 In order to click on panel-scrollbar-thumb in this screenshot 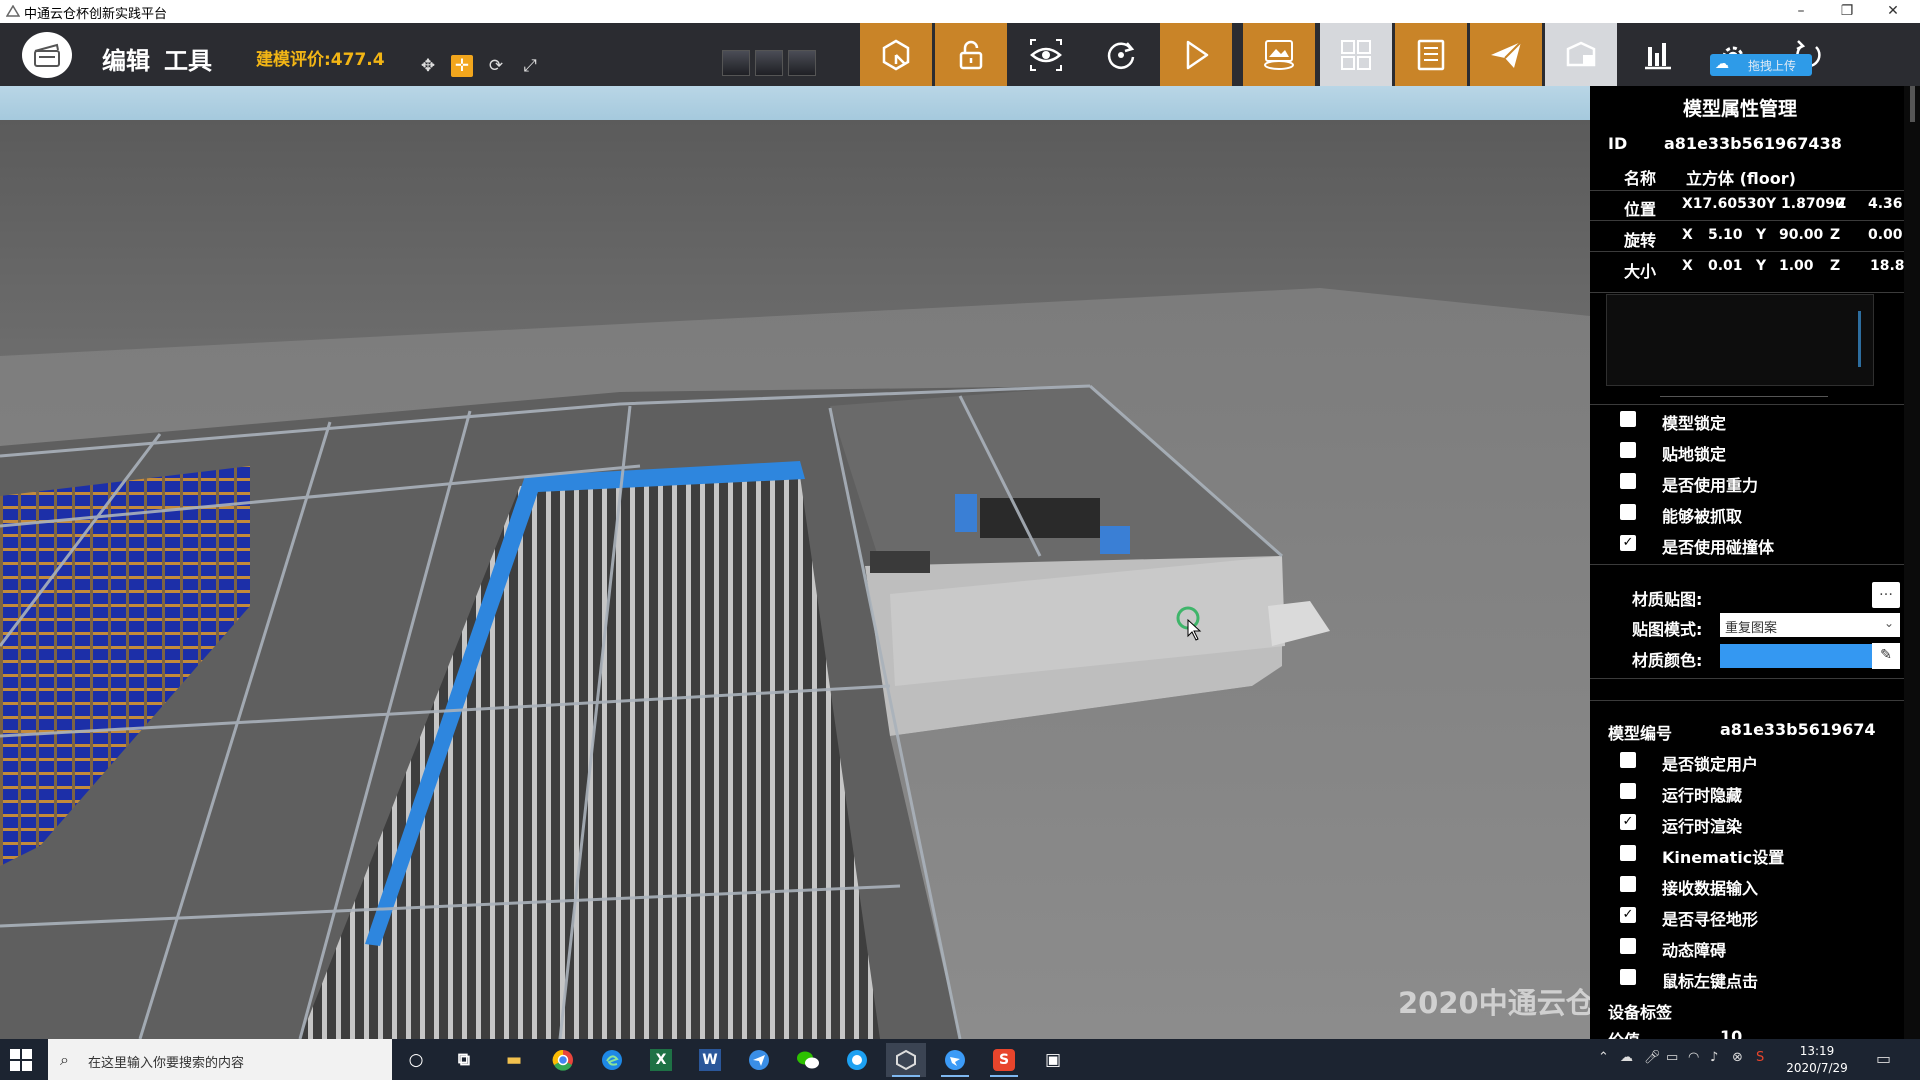, I will do `click(1912, 104)`.